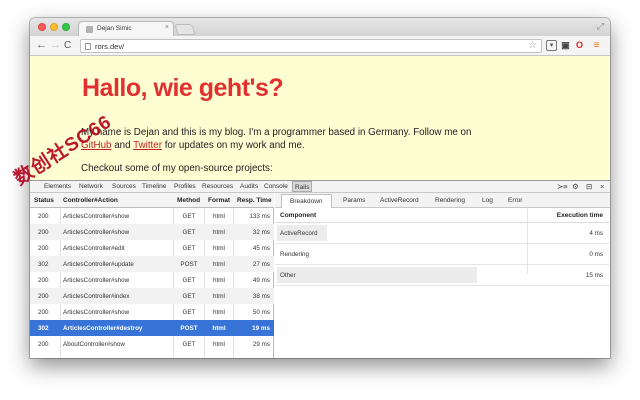 This screenshot has width=640, height=400. I want to click on bookmark-star-icon: ☆, so click(532, 45).